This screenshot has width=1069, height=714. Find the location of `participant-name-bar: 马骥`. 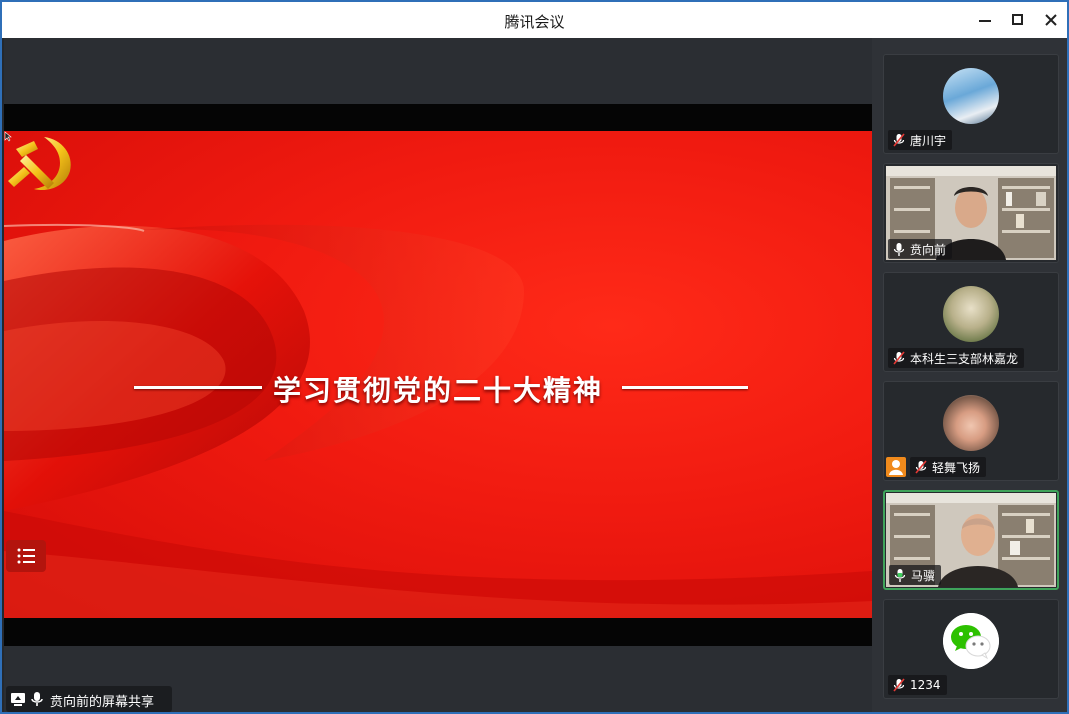

participant-name-bar: 马骥 is located at coordinates (915, 575).